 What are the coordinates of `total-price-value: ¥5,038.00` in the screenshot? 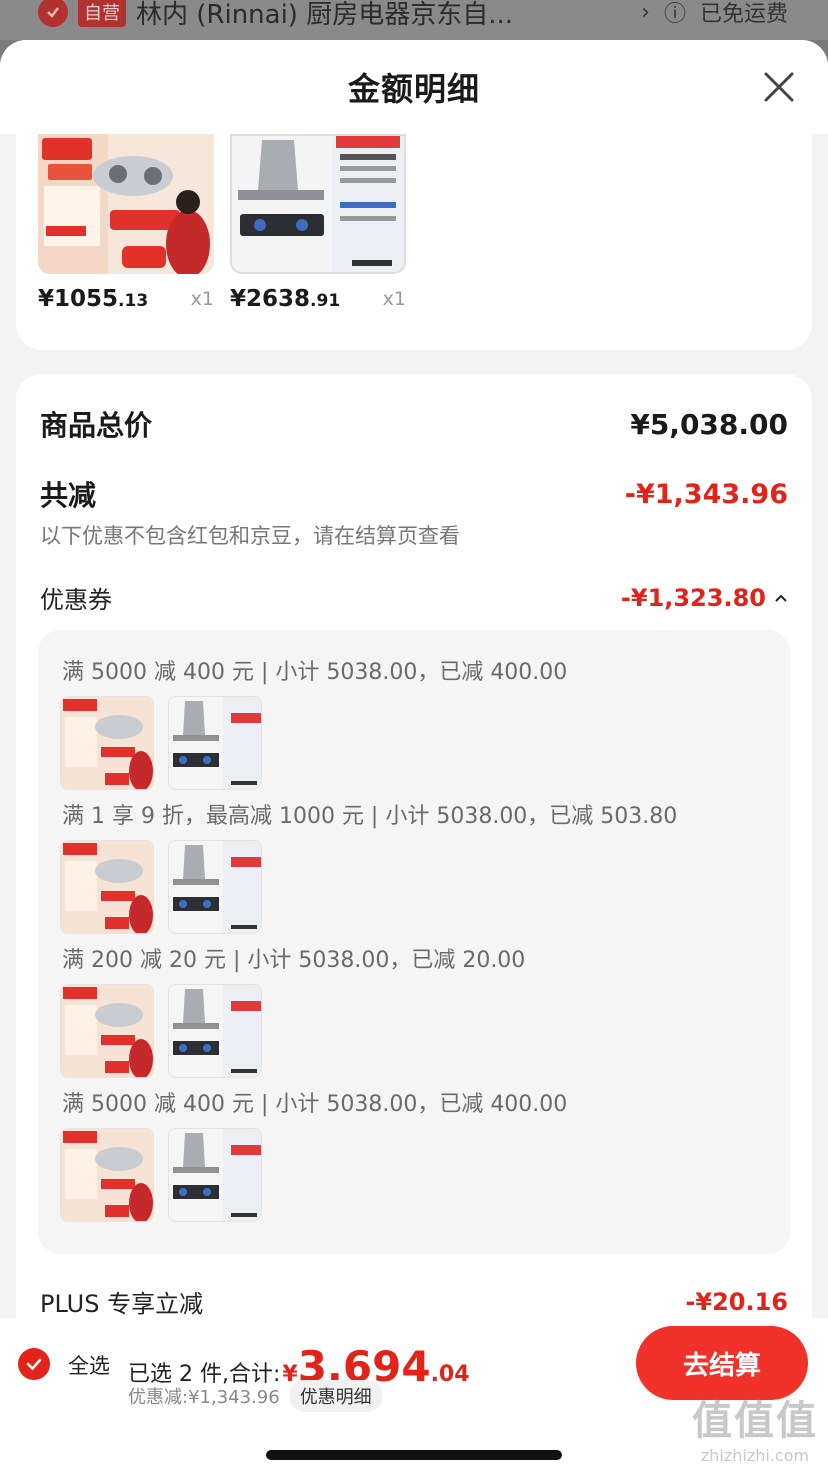 It's located at (709, 424).